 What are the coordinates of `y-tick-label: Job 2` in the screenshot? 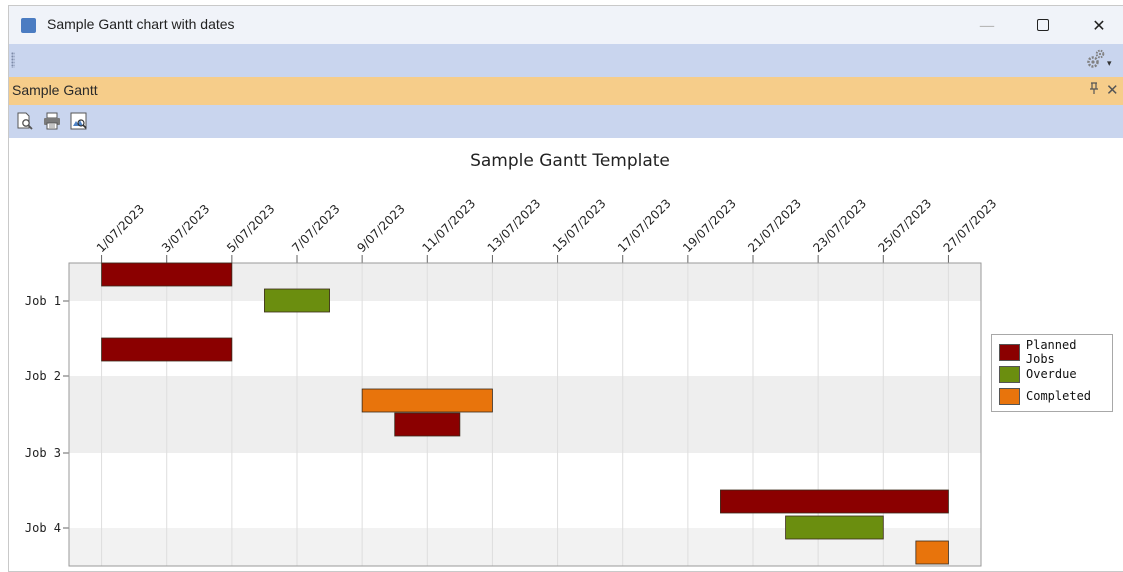 It's located at (43, 376).